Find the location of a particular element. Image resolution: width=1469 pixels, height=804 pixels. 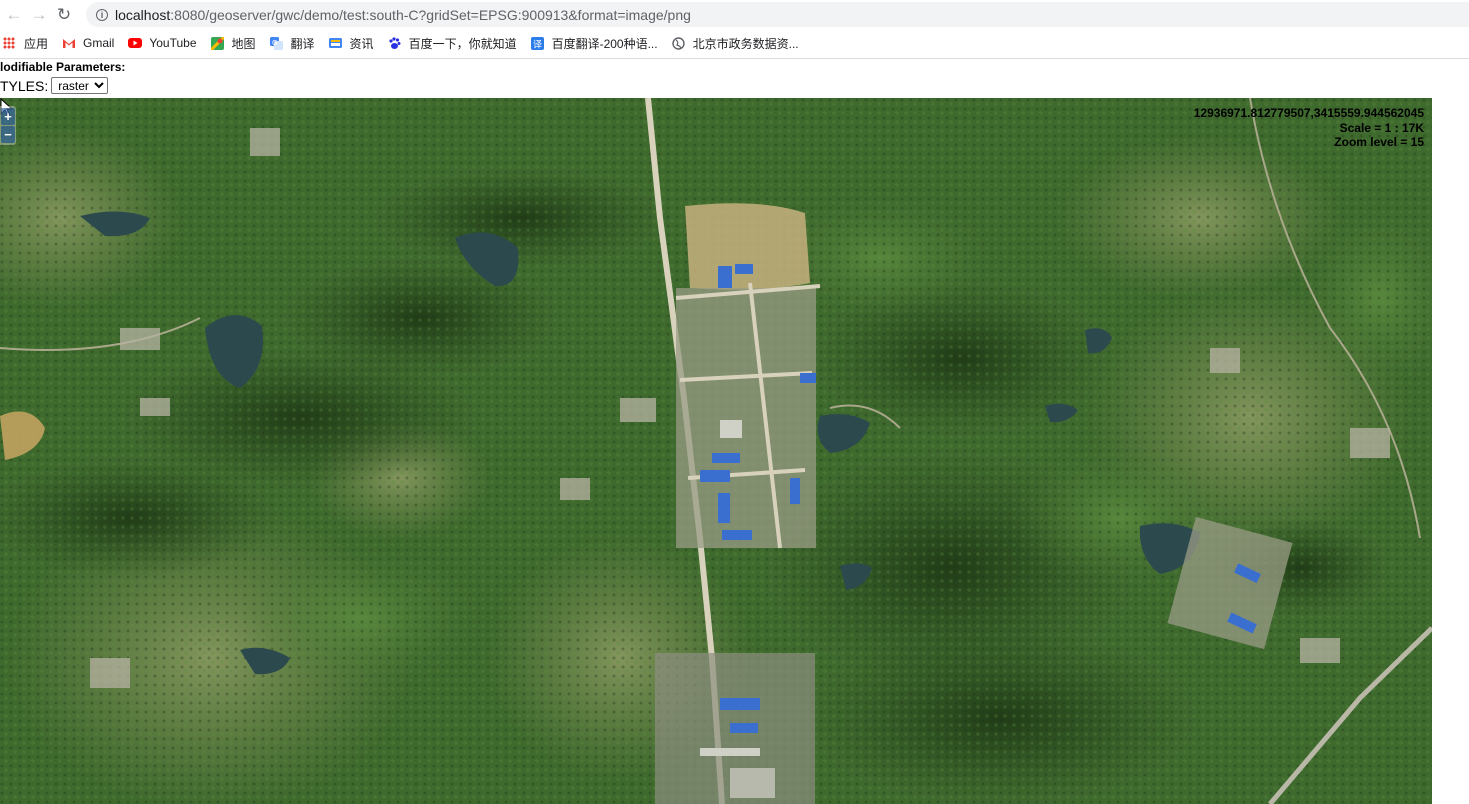

info-icon: i is located at coordinates (102, 14).